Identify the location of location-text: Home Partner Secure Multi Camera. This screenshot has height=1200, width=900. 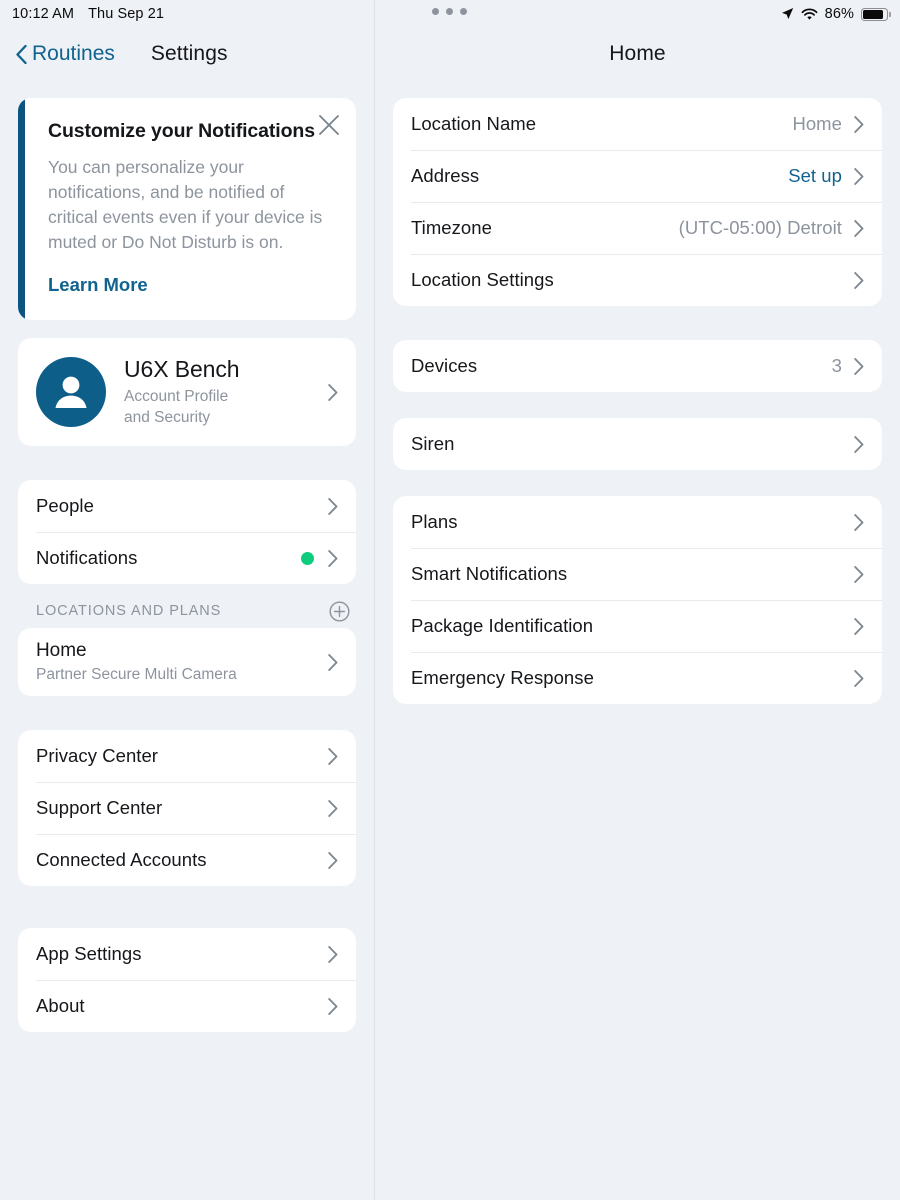
(182, 662).